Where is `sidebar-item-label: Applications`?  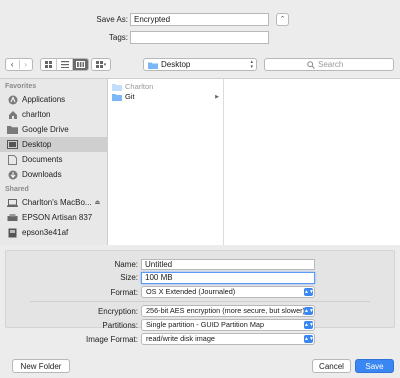
sidebar-item-label: Applications is located at coordinates (44, 99).